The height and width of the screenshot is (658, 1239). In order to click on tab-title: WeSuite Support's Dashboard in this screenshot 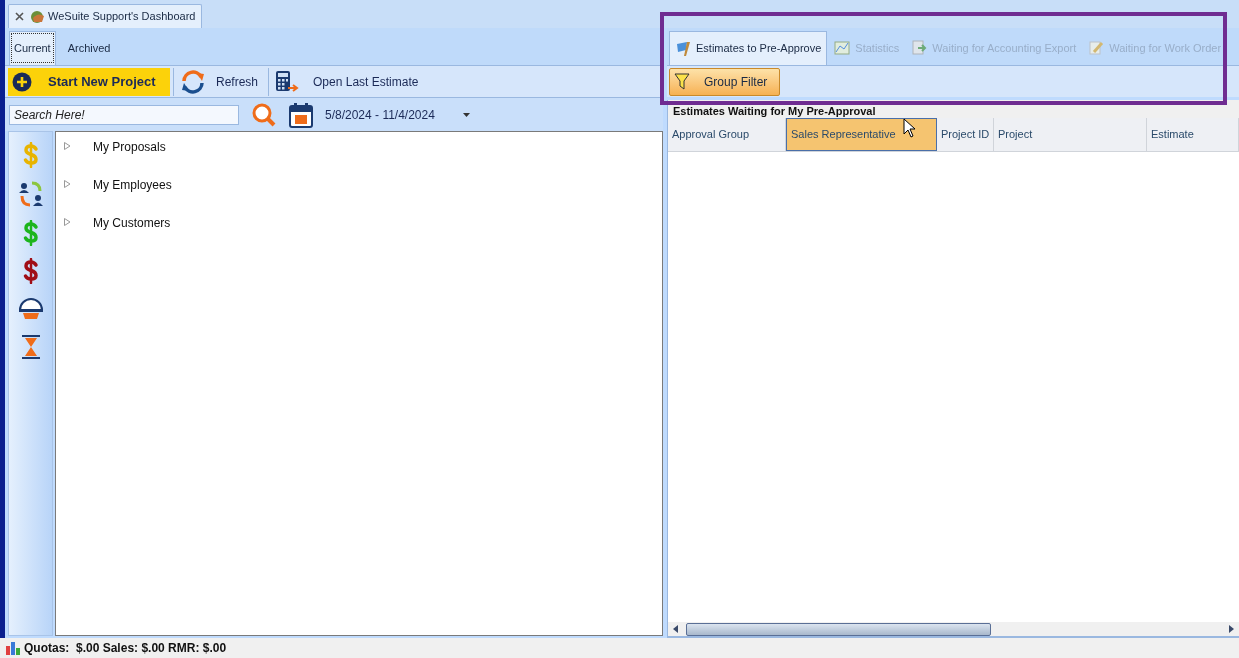, I will do `click(122, 17)`.